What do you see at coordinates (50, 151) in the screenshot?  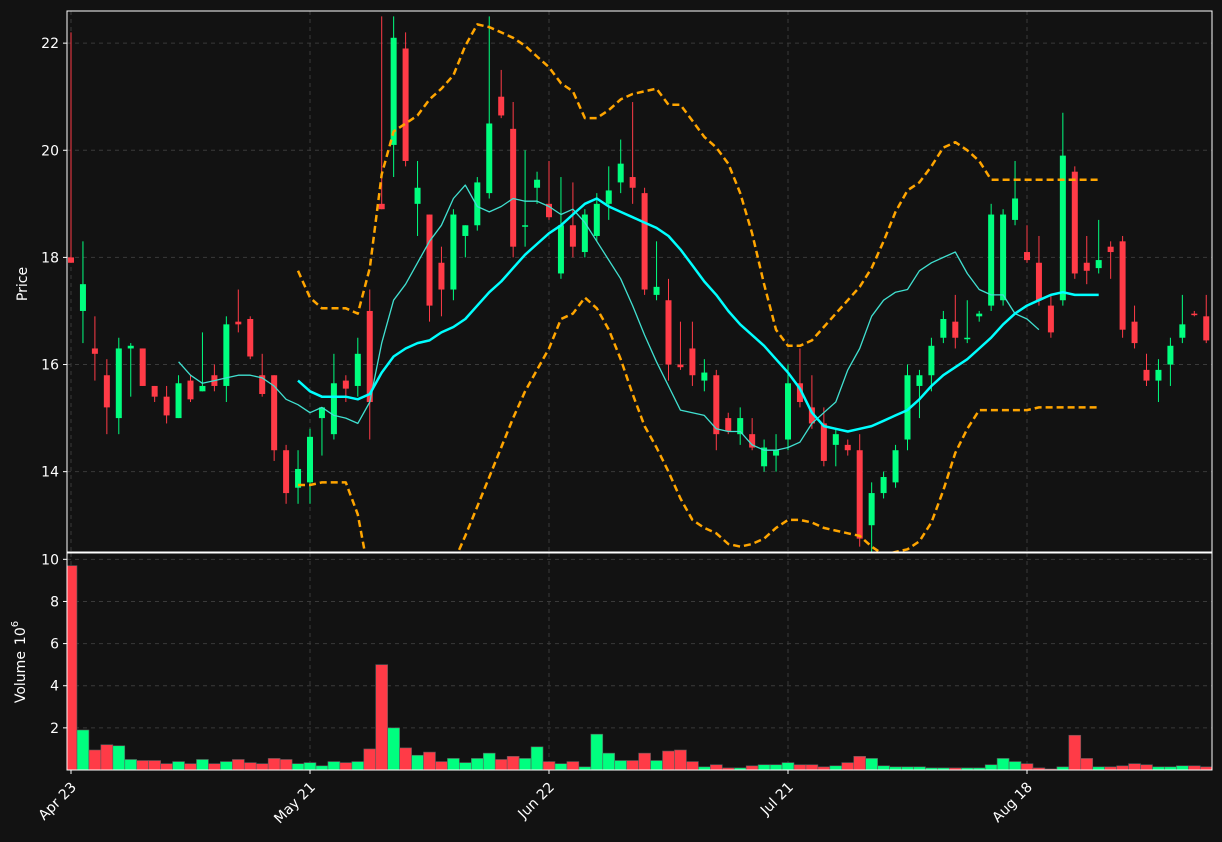 I see `price-tick-label: 20` at bounding box center [50, 151].